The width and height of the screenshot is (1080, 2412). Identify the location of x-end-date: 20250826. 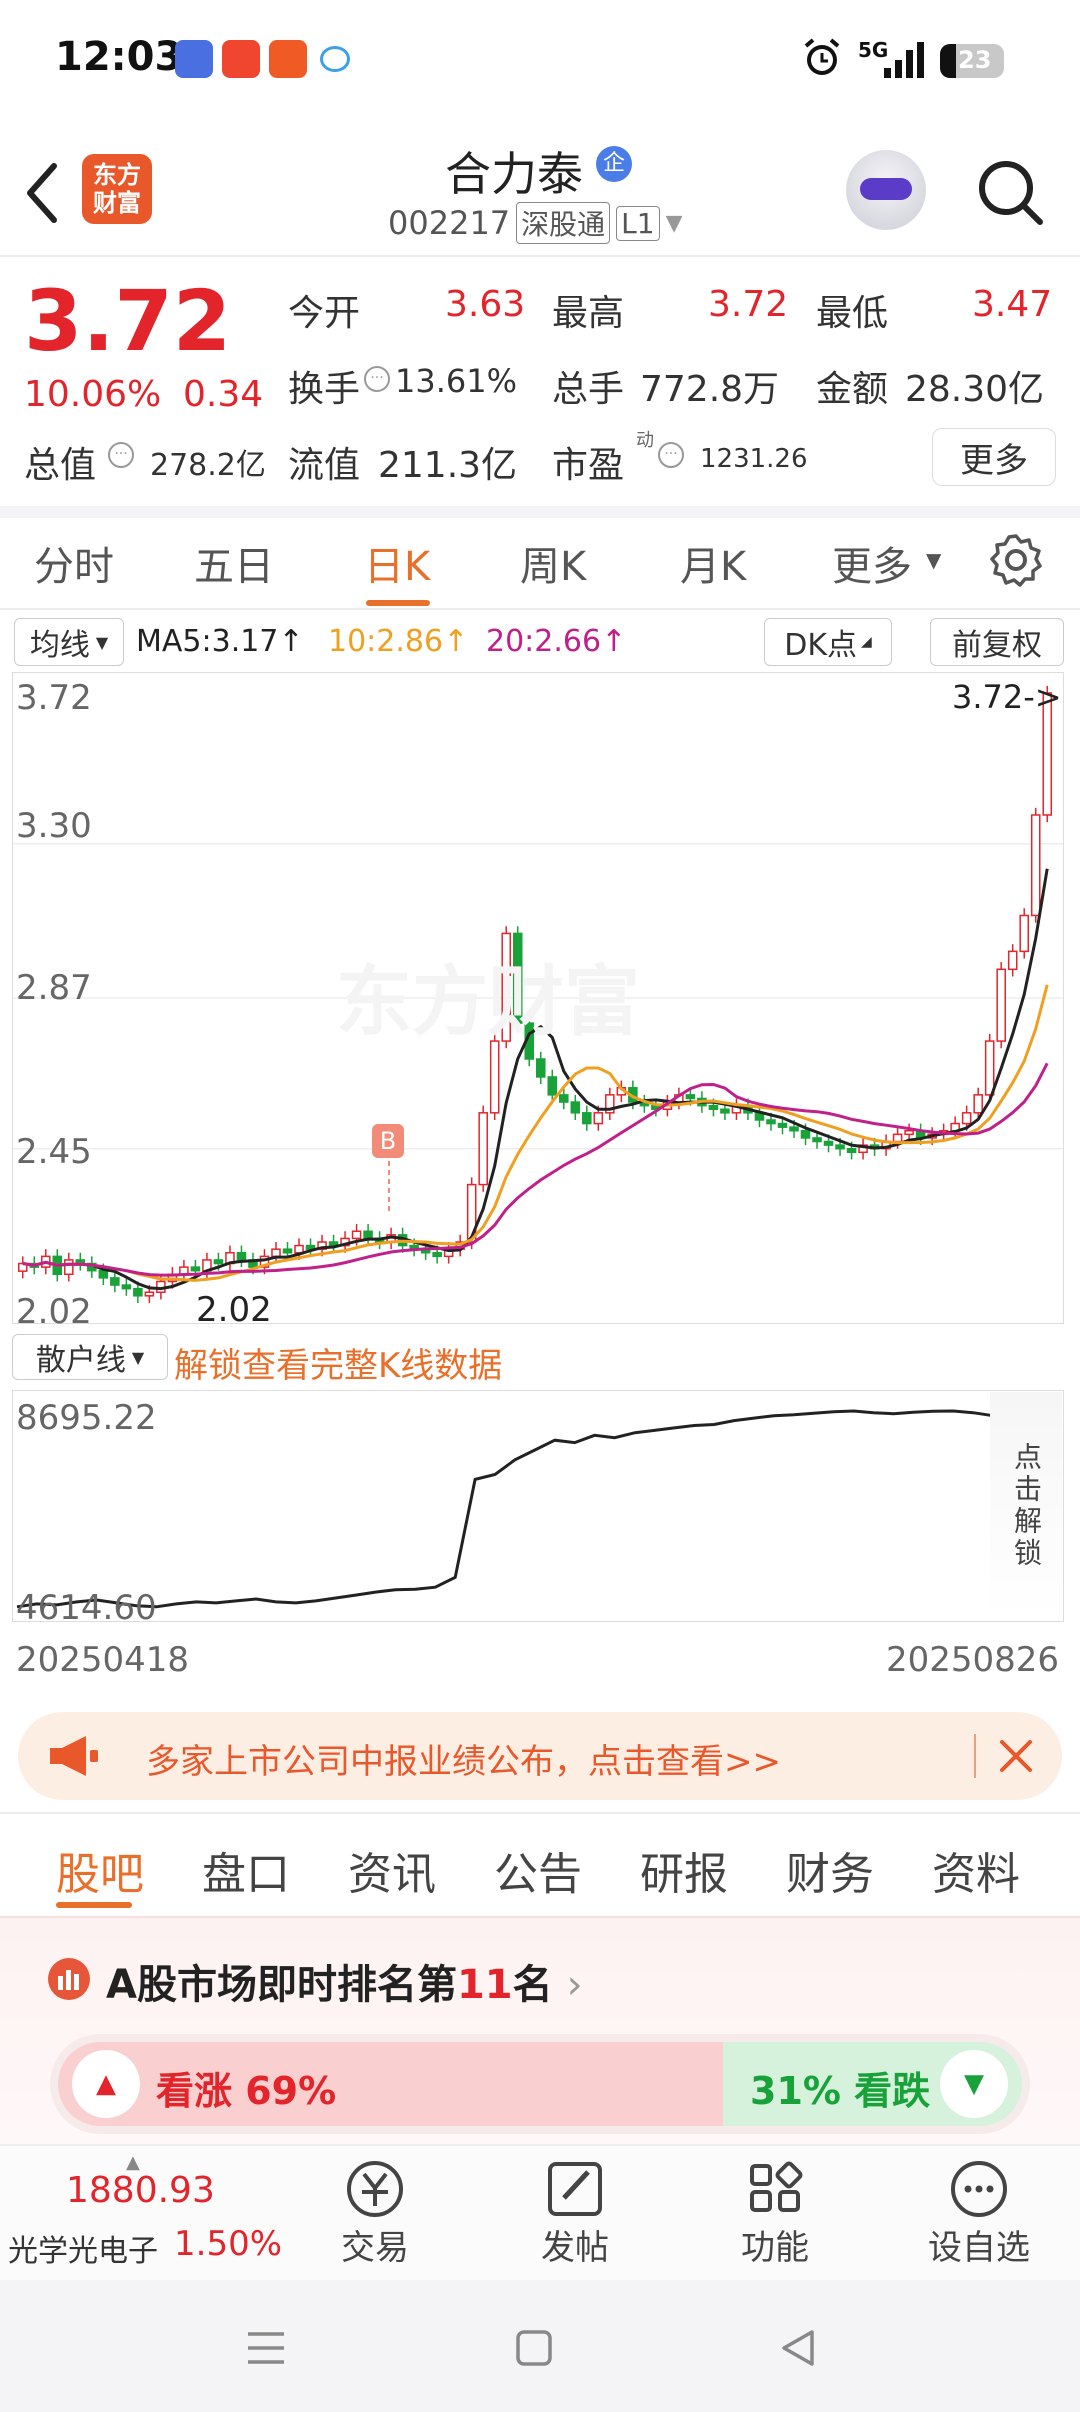
(973, 1660).